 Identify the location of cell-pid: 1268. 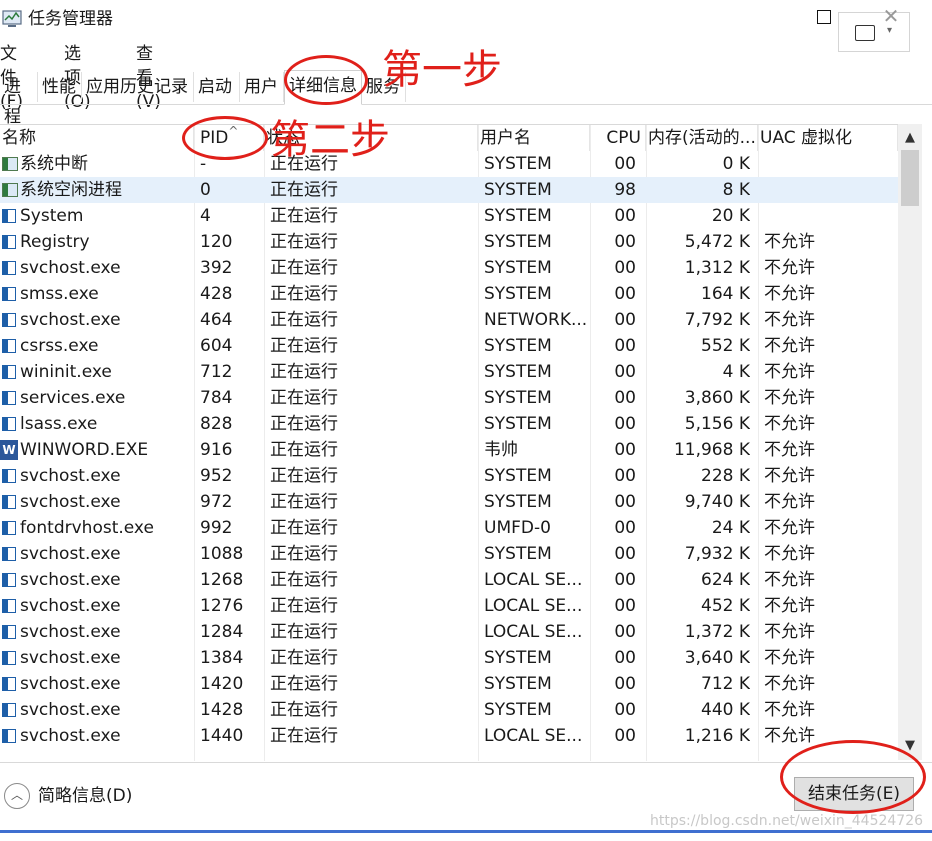
(222, 580).